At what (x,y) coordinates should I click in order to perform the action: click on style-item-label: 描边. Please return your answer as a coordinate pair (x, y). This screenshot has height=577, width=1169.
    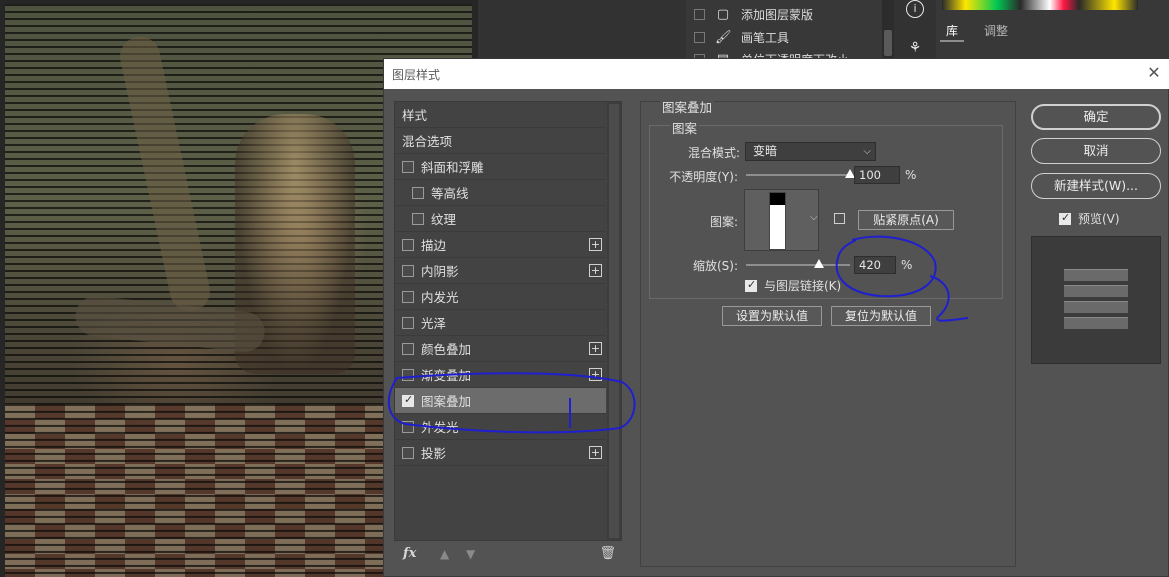
    Looking at the image, I should click on (434, 245).